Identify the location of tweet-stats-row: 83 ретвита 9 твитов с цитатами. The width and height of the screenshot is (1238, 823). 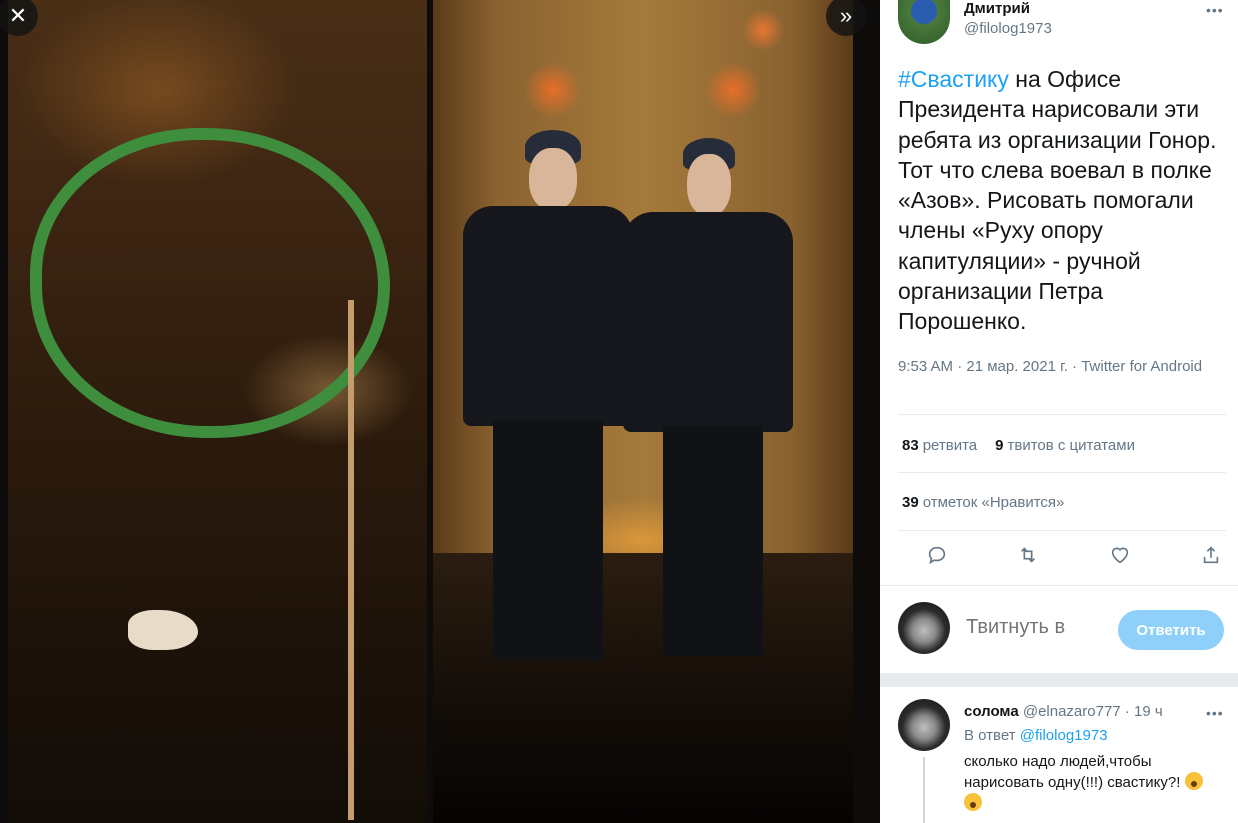
(1018, 445).